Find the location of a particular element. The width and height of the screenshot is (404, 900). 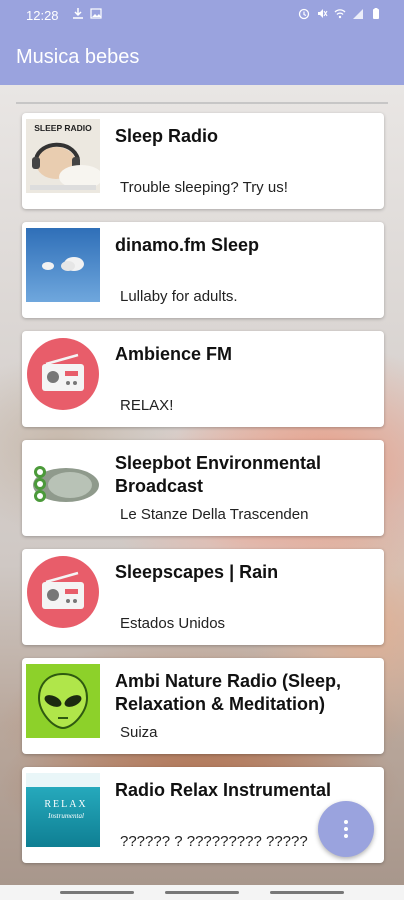

alien-face-image is located at coordinates (63, 701).